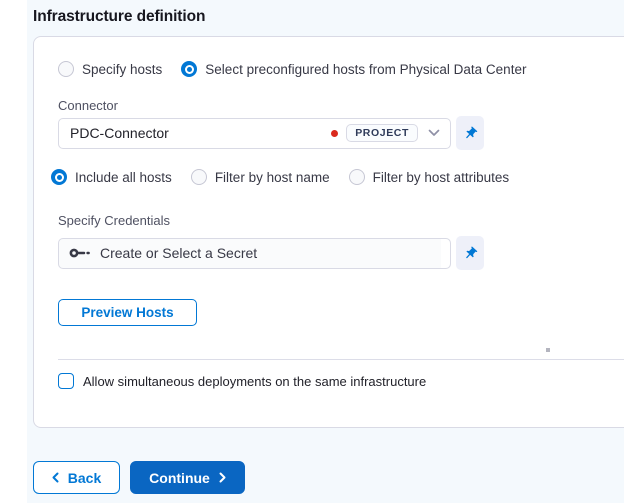 The height and width of the screenshot is (503, 624). I want to click on preview-hosts-label: Preview Hosts, so click(127, 312).